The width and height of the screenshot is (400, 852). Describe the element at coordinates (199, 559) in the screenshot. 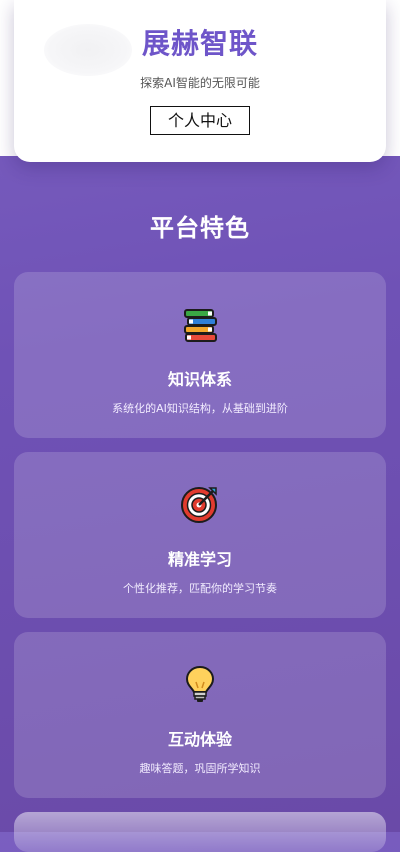

I see `feature-title: 精准学习` at that location.